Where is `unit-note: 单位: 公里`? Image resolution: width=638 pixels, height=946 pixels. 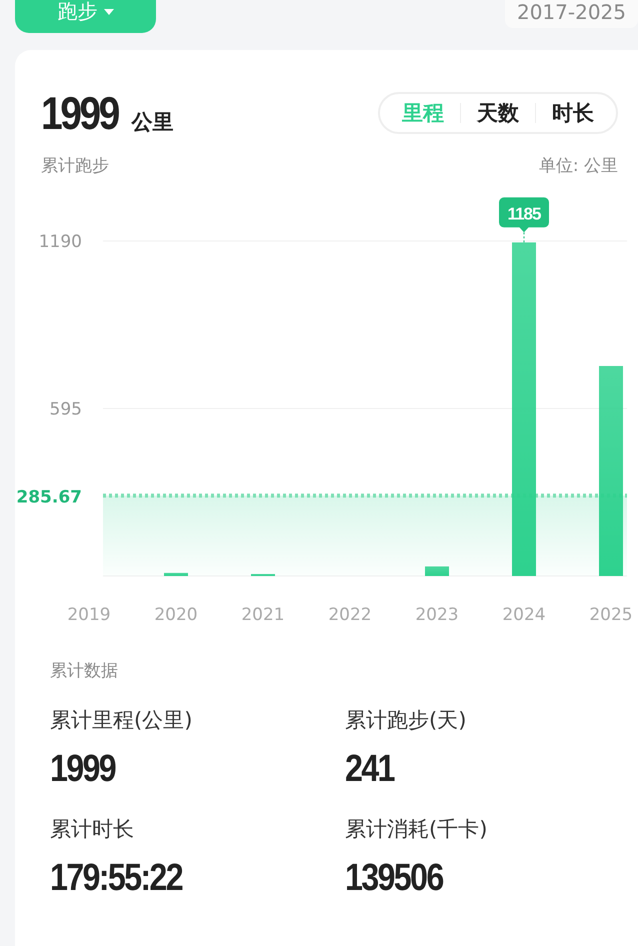 unit-note: 单位: 公里 is located at coordinates (578, 166).